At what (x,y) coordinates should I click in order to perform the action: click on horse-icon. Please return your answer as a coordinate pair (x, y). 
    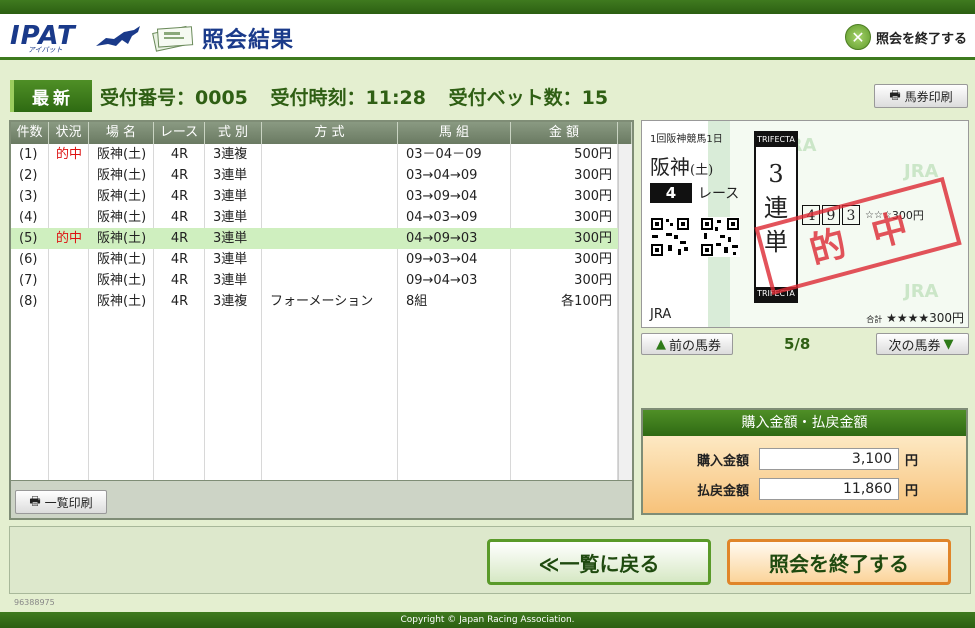
    Looking at the image, I should click on (118, 36).